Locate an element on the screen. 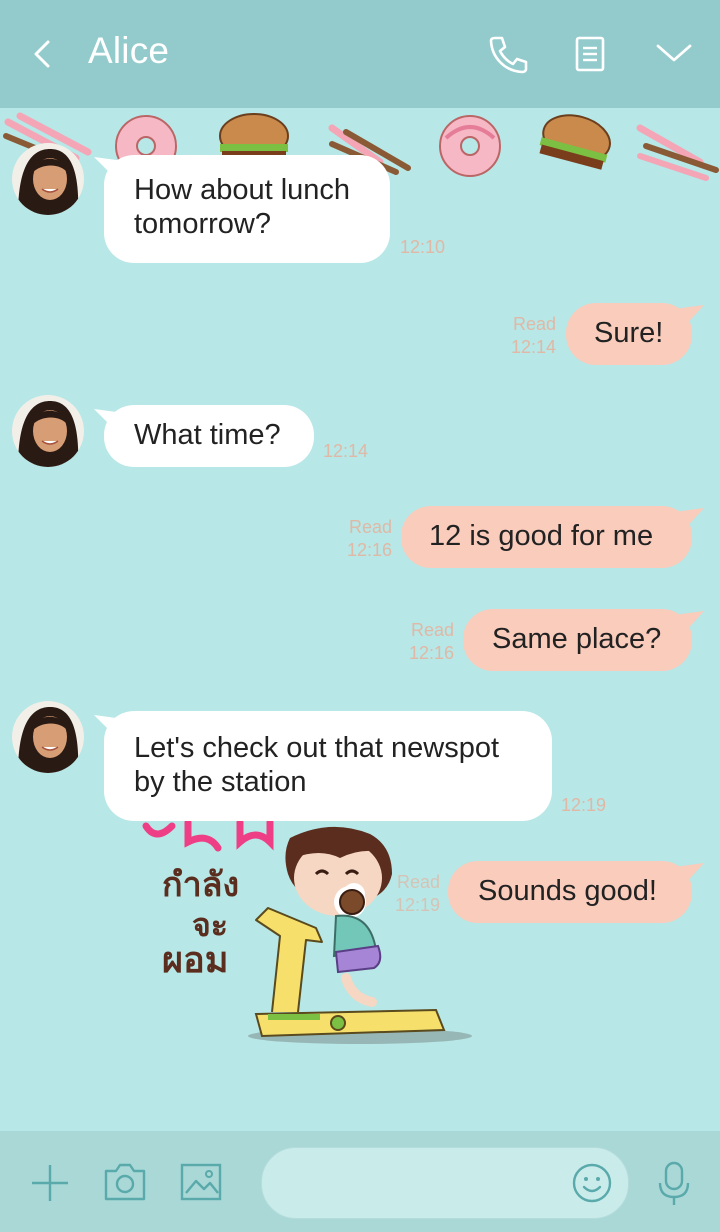 The image size is (720, 1232). camera-icon is located at coordinates (125, 1182).